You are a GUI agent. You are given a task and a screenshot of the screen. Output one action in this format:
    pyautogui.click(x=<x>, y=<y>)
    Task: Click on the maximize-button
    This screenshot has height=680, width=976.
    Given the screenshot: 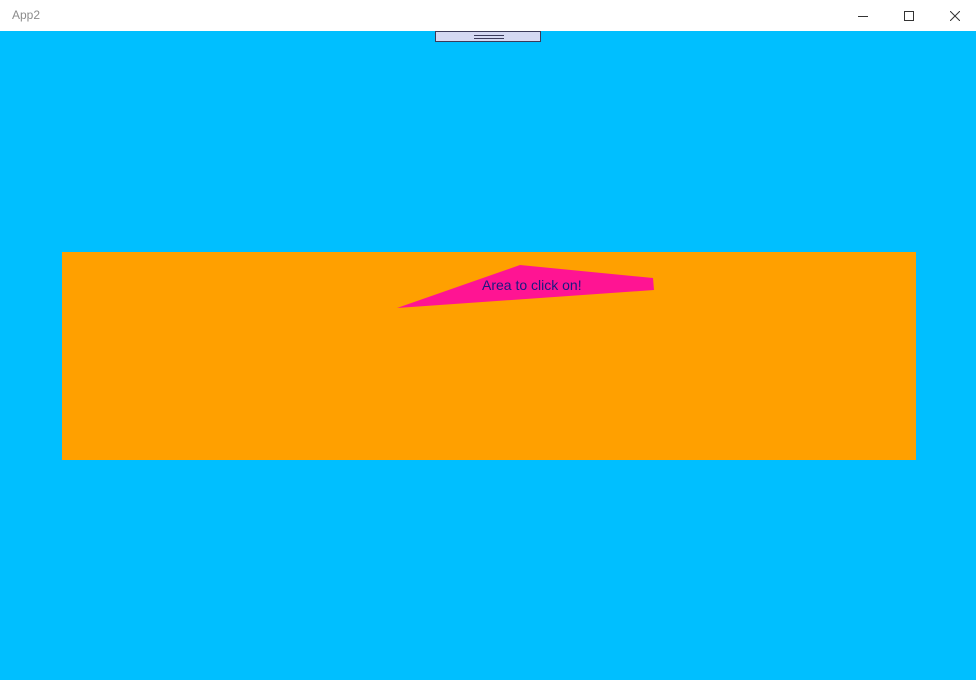 What is the action you would take?
    pyautogui.click(x=909, y=15)
    